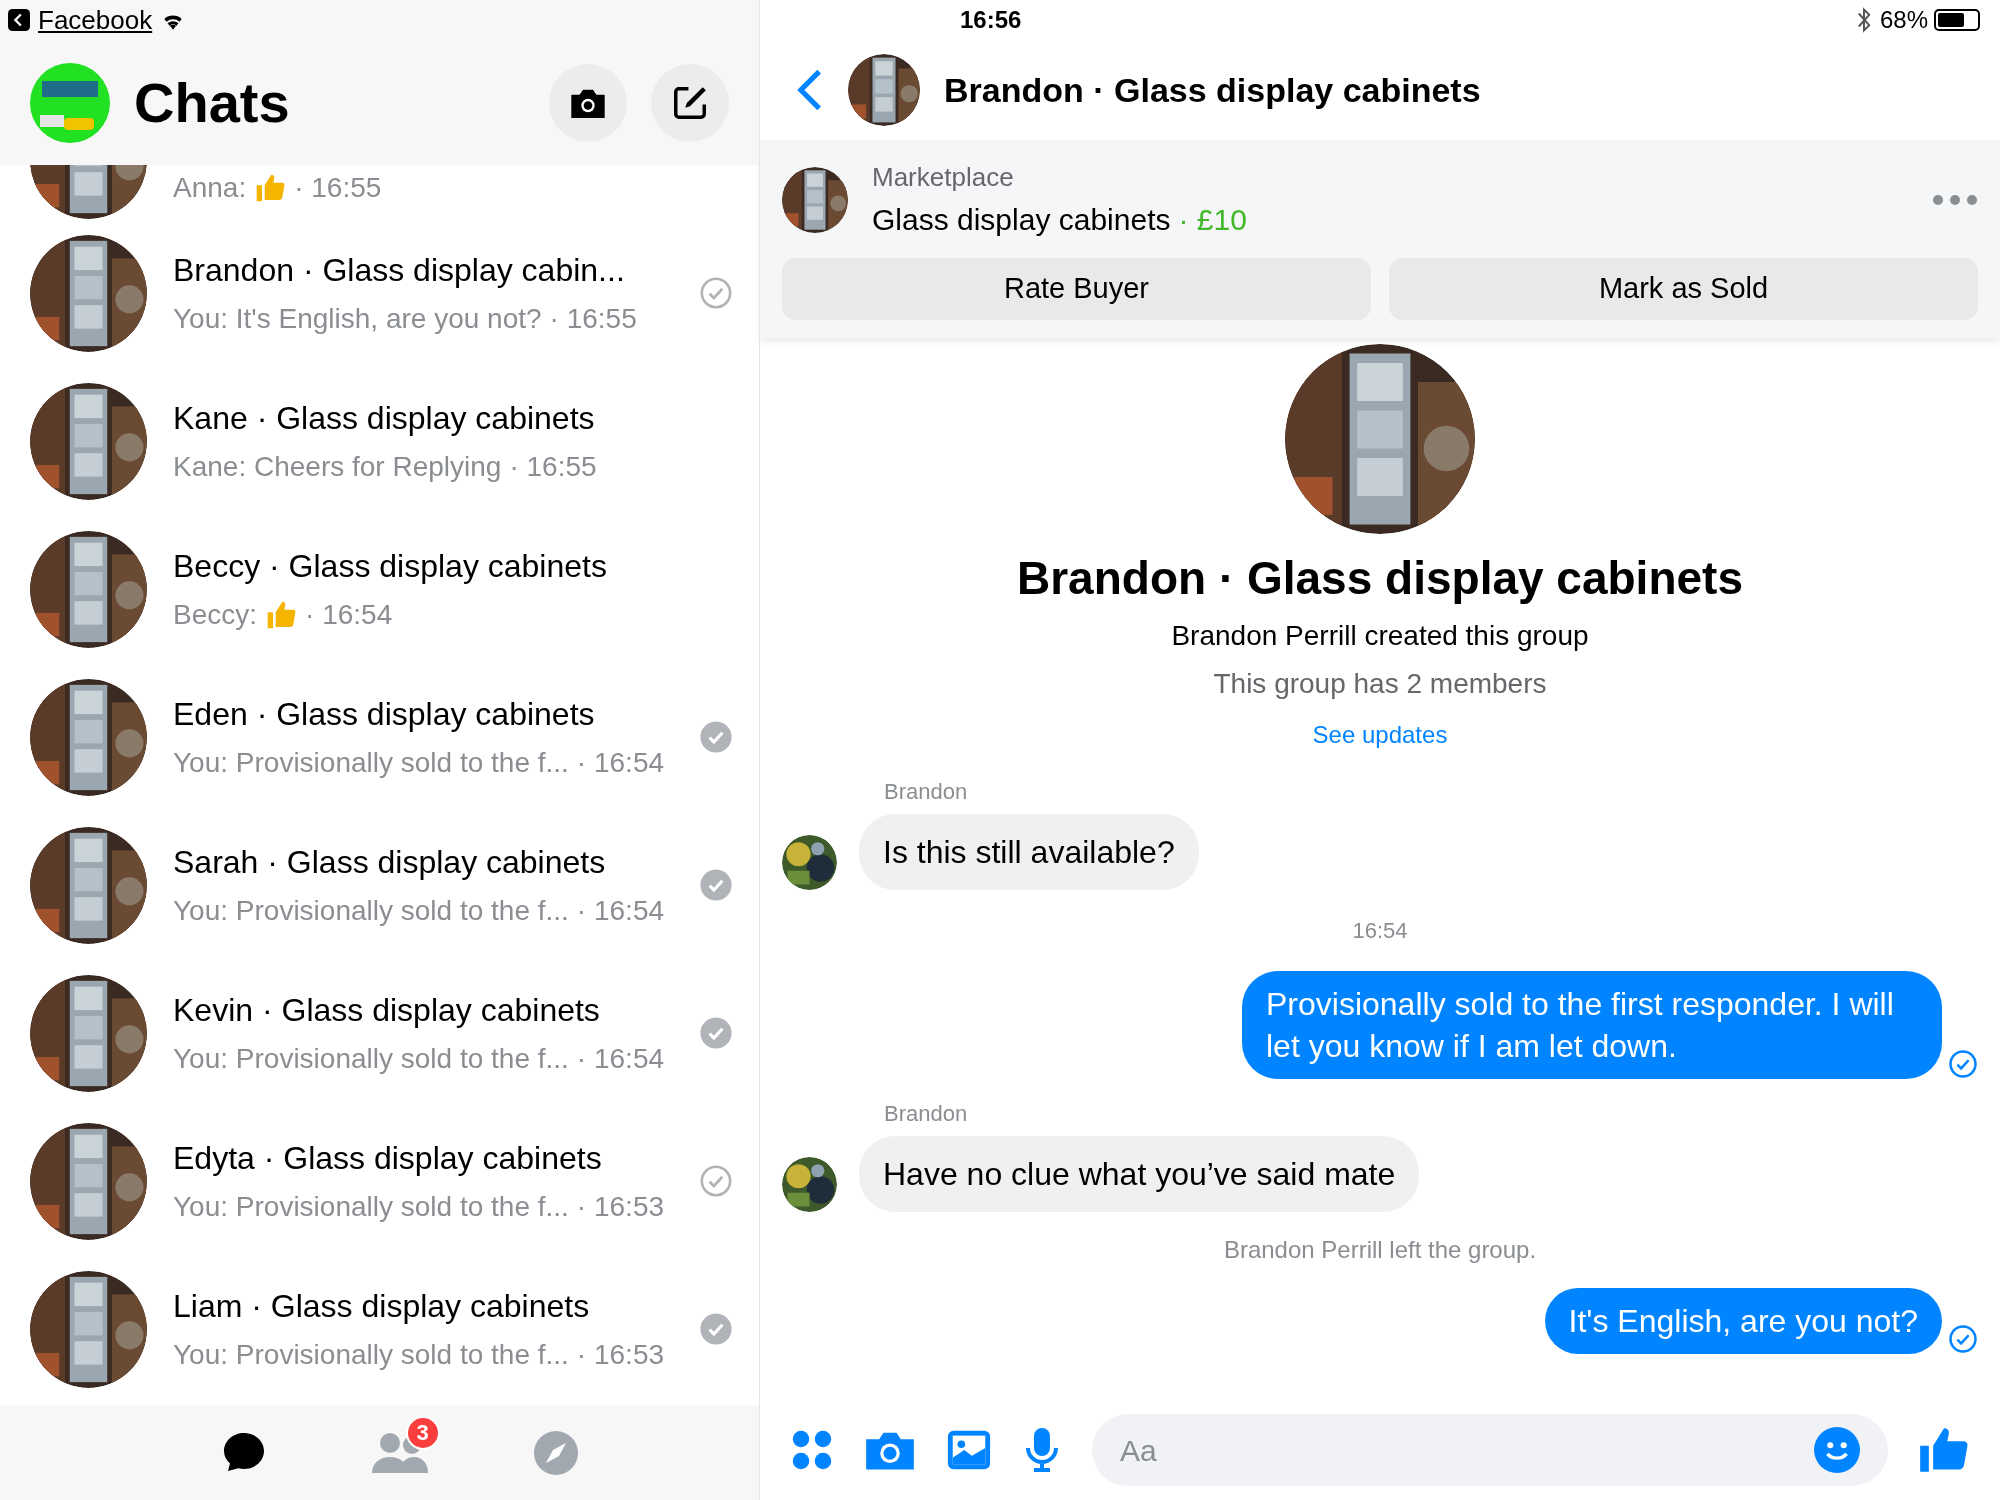 Image resolution: width=2000 pixels, height=1500 pixels. I want to click on see-updates-link: See updates, so click(1380, 735).